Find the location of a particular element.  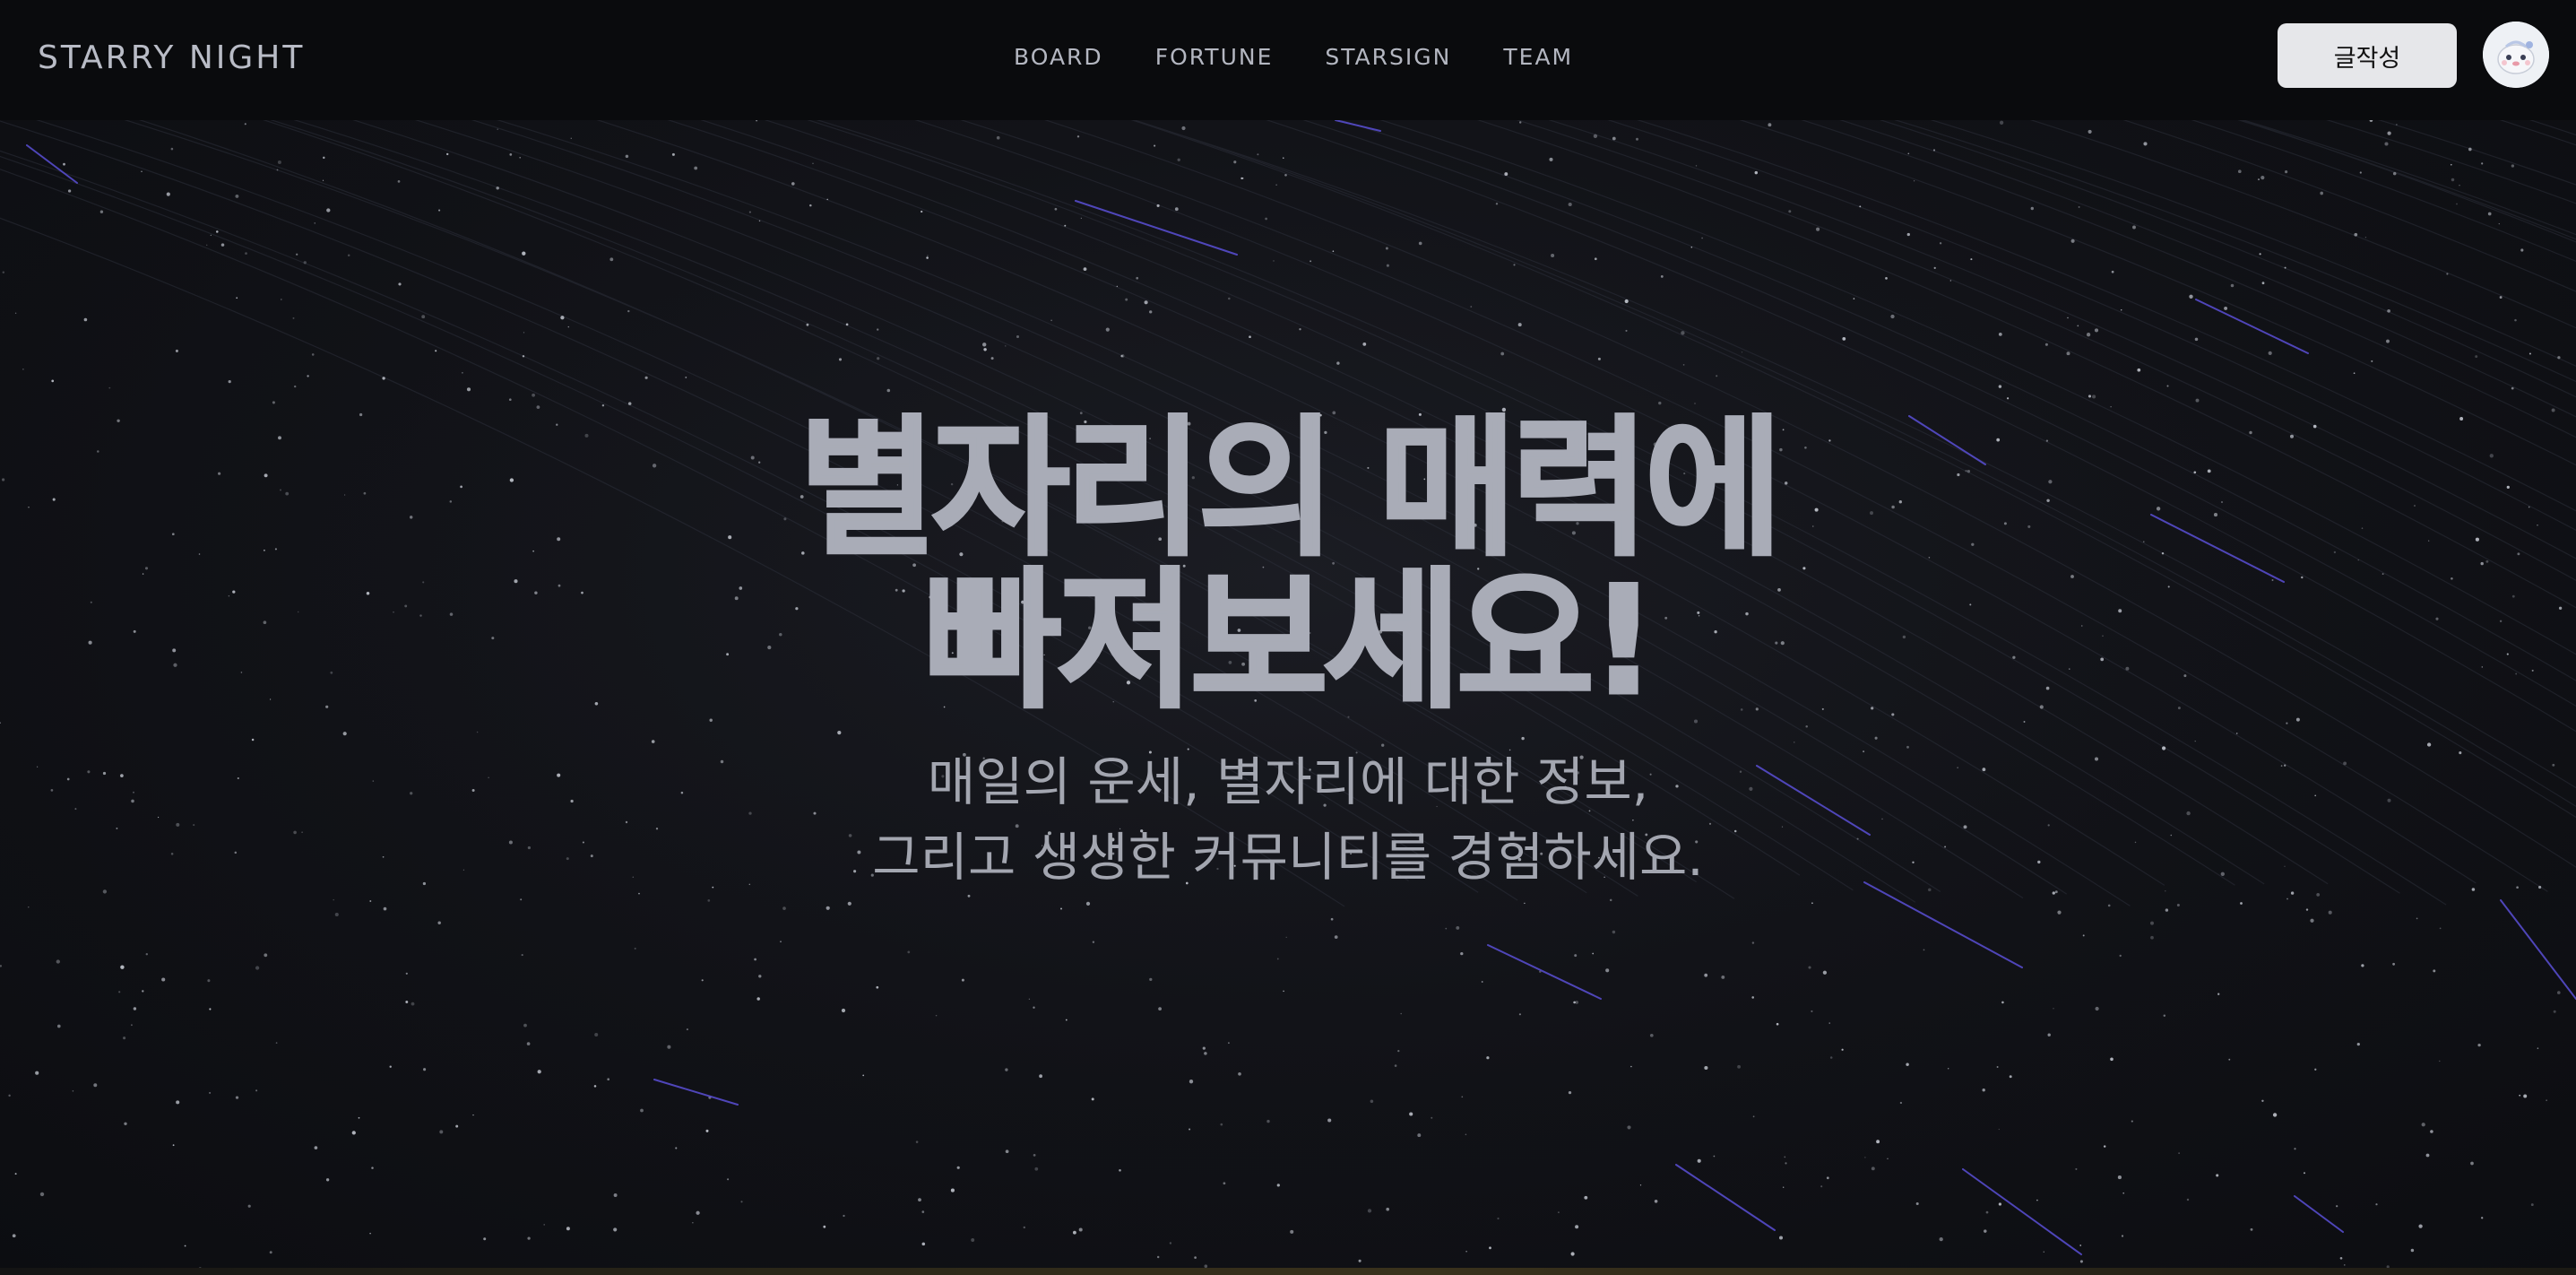

nav-item-fortune: FORTUNE is located at coordinates (1214, 57).